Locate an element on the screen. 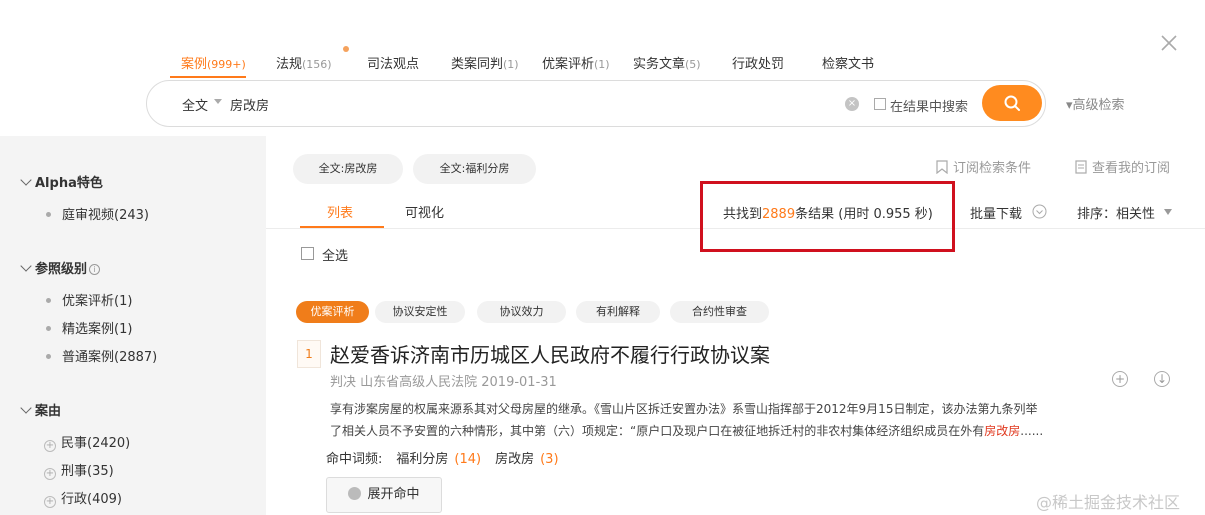  filter-item-selected-cases: 精选案例(1) is located at coordinates (89, 327).